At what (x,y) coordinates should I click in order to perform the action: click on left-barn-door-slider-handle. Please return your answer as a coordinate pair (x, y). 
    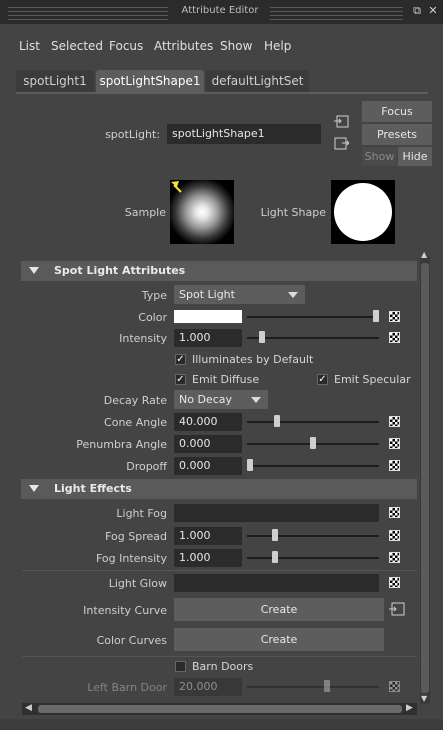
    Looking at the image, I should click on (327, 686).